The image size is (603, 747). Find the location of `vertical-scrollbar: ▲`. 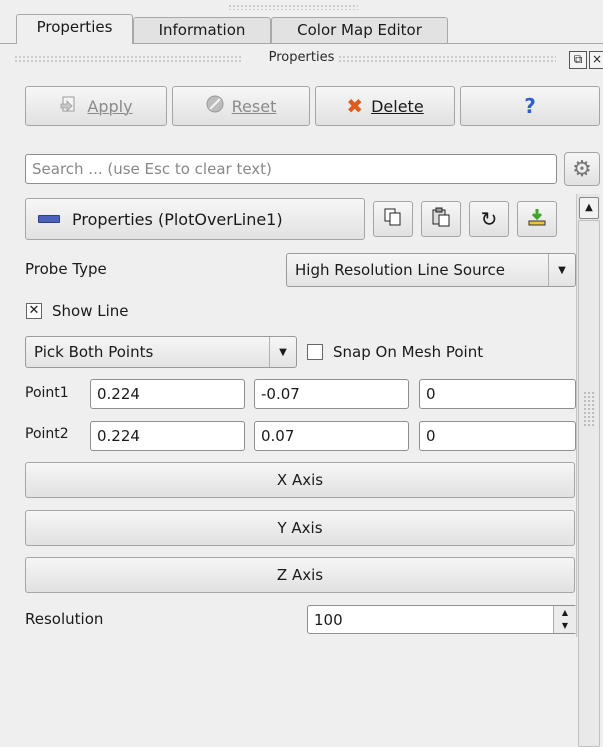

vertical-scrollbar: ▲ is located at coordinates (588, 470).